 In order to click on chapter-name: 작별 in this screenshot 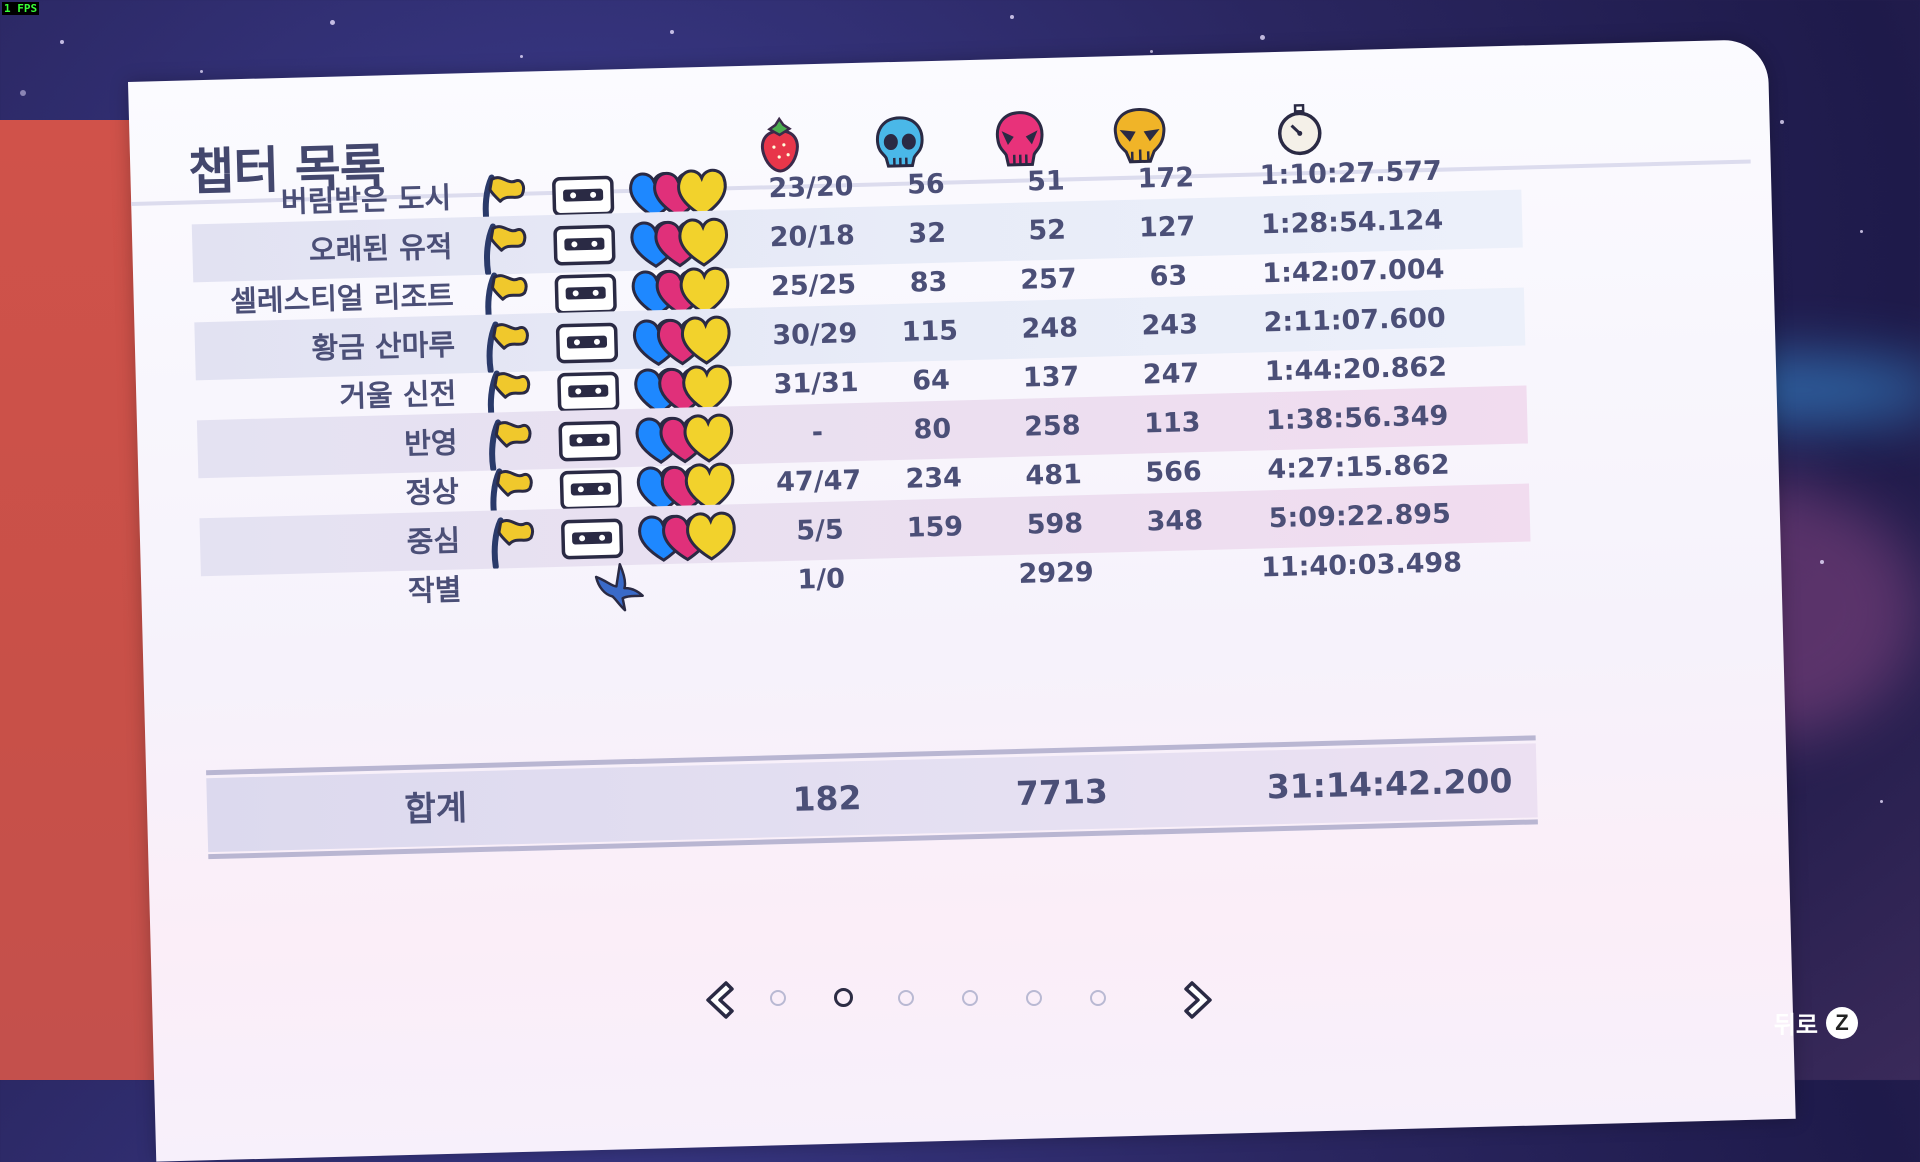, I will do `click(434, 590)`.